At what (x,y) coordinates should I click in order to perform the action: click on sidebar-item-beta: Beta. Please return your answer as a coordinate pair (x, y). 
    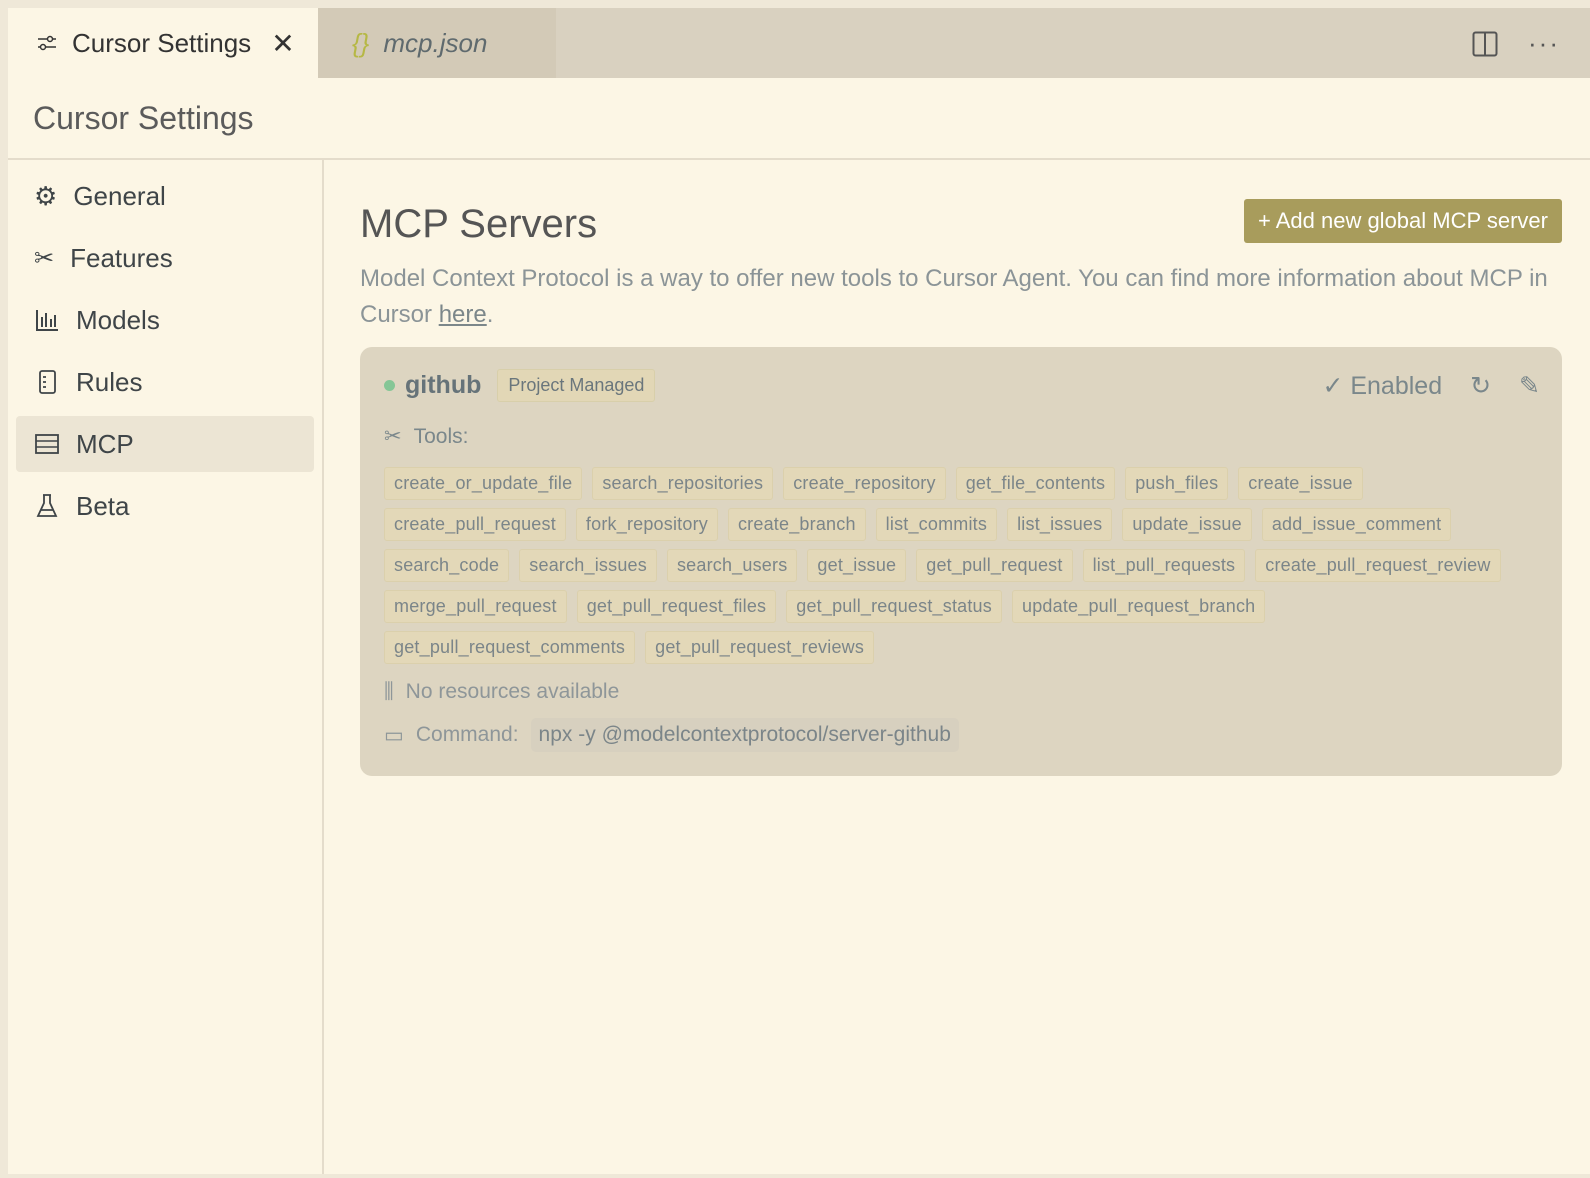
    Looking at the image, I should click on (165, 506).